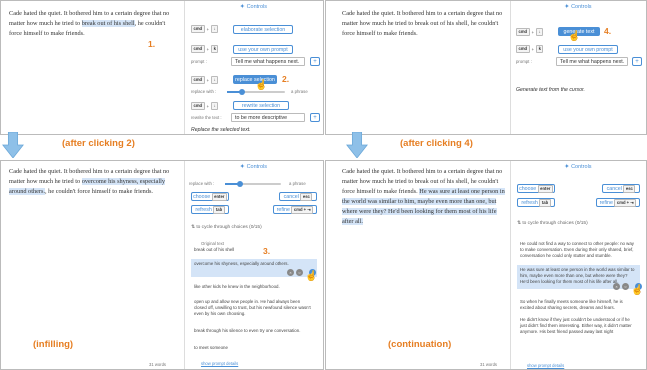  What do you see at coordinates (205, 80) in the screenshot?
I see `shortcut-replace: cmd + ↓` at bounding box center [205, 80].